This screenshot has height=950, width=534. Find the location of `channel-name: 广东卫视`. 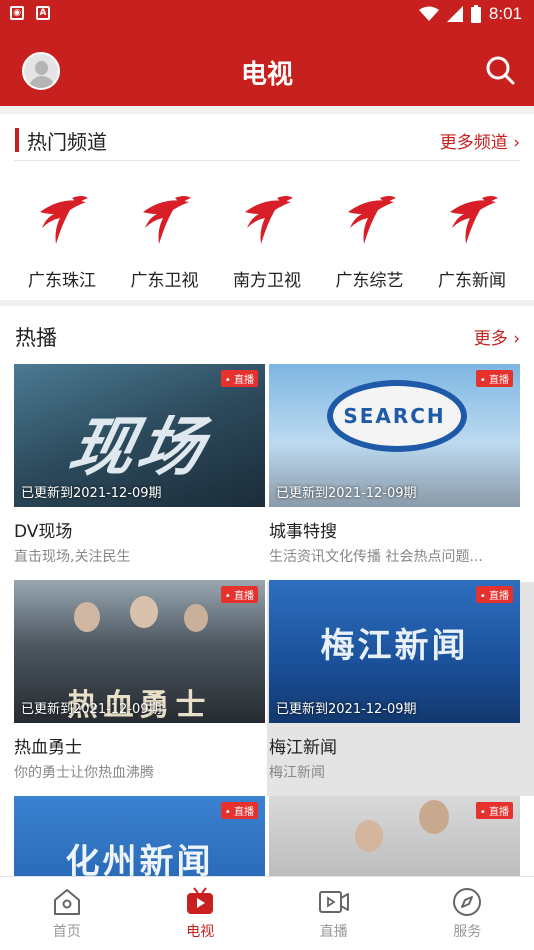

channel-name: 广东卫视 is located at coordinates (164, 281).